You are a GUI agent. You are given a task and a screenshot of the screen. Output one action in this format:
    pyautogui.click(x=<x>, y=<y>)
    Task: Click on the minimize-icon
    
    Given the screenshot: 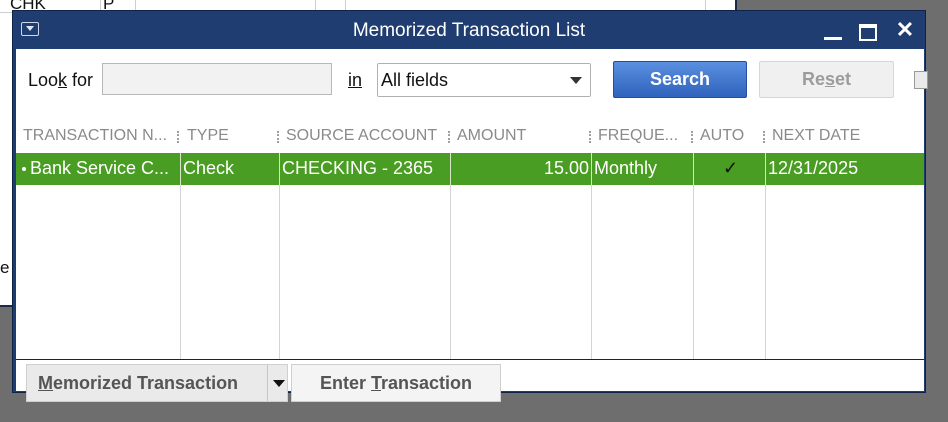 What is the action you would take?
    pyautogui.click(x=833, y=30)
    